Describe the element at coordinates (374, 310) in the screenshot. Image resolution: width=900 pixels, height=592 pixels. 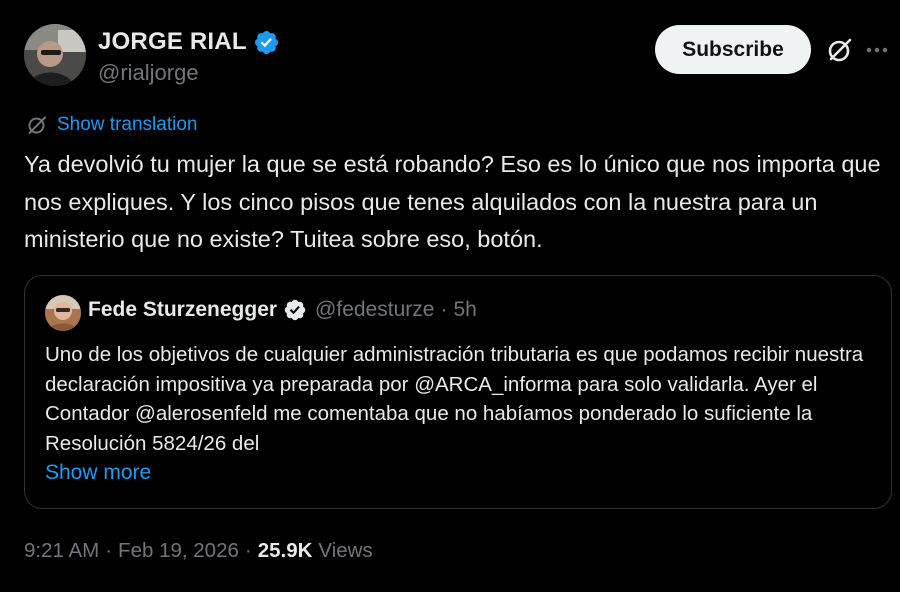
I see `quoted-handle: @fedesturze` at that location.